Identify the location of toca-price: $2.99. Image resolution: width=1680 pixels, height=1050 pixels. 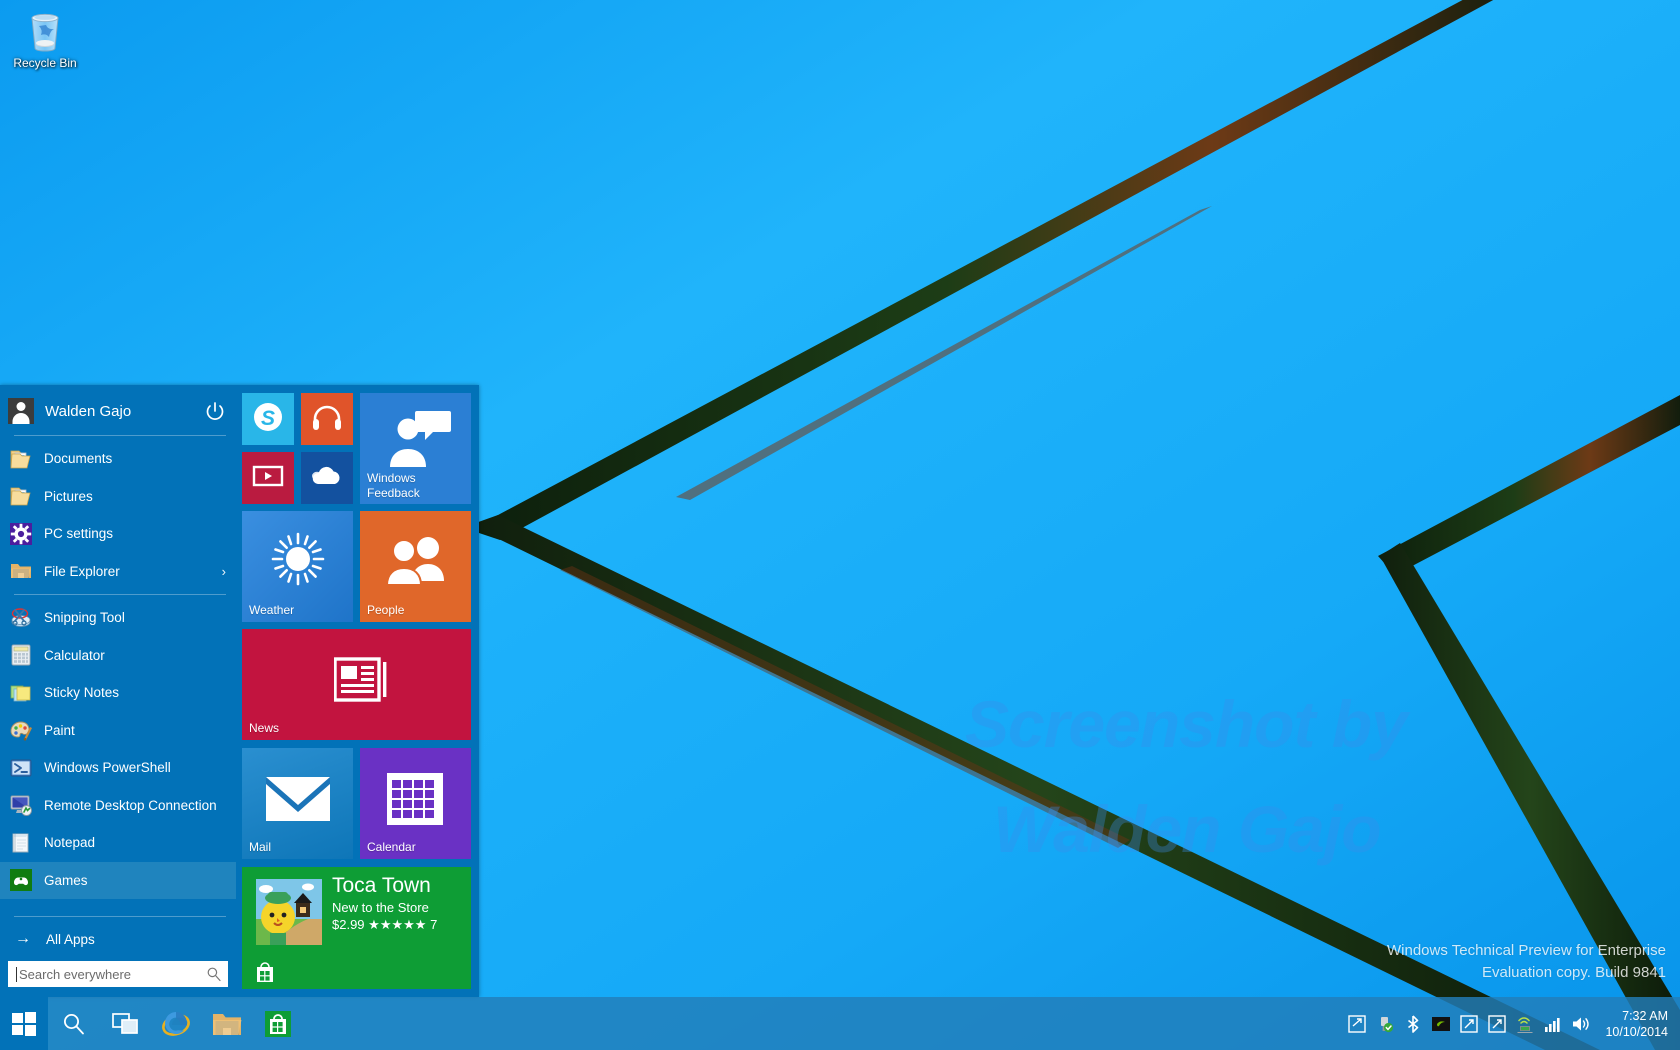
(348, 924).